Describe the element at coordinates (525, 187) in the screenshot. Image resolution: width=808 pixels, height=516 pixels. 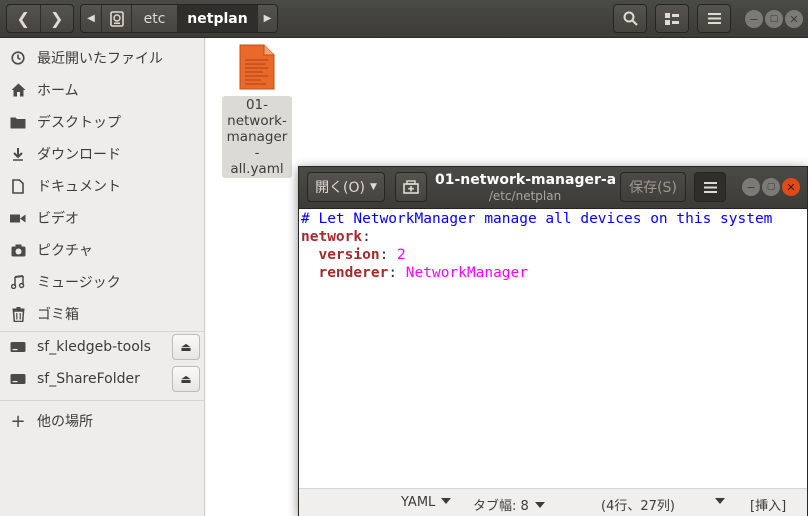
I see `document-title: 01-network-manager-a... /etc/netplan` at that location.